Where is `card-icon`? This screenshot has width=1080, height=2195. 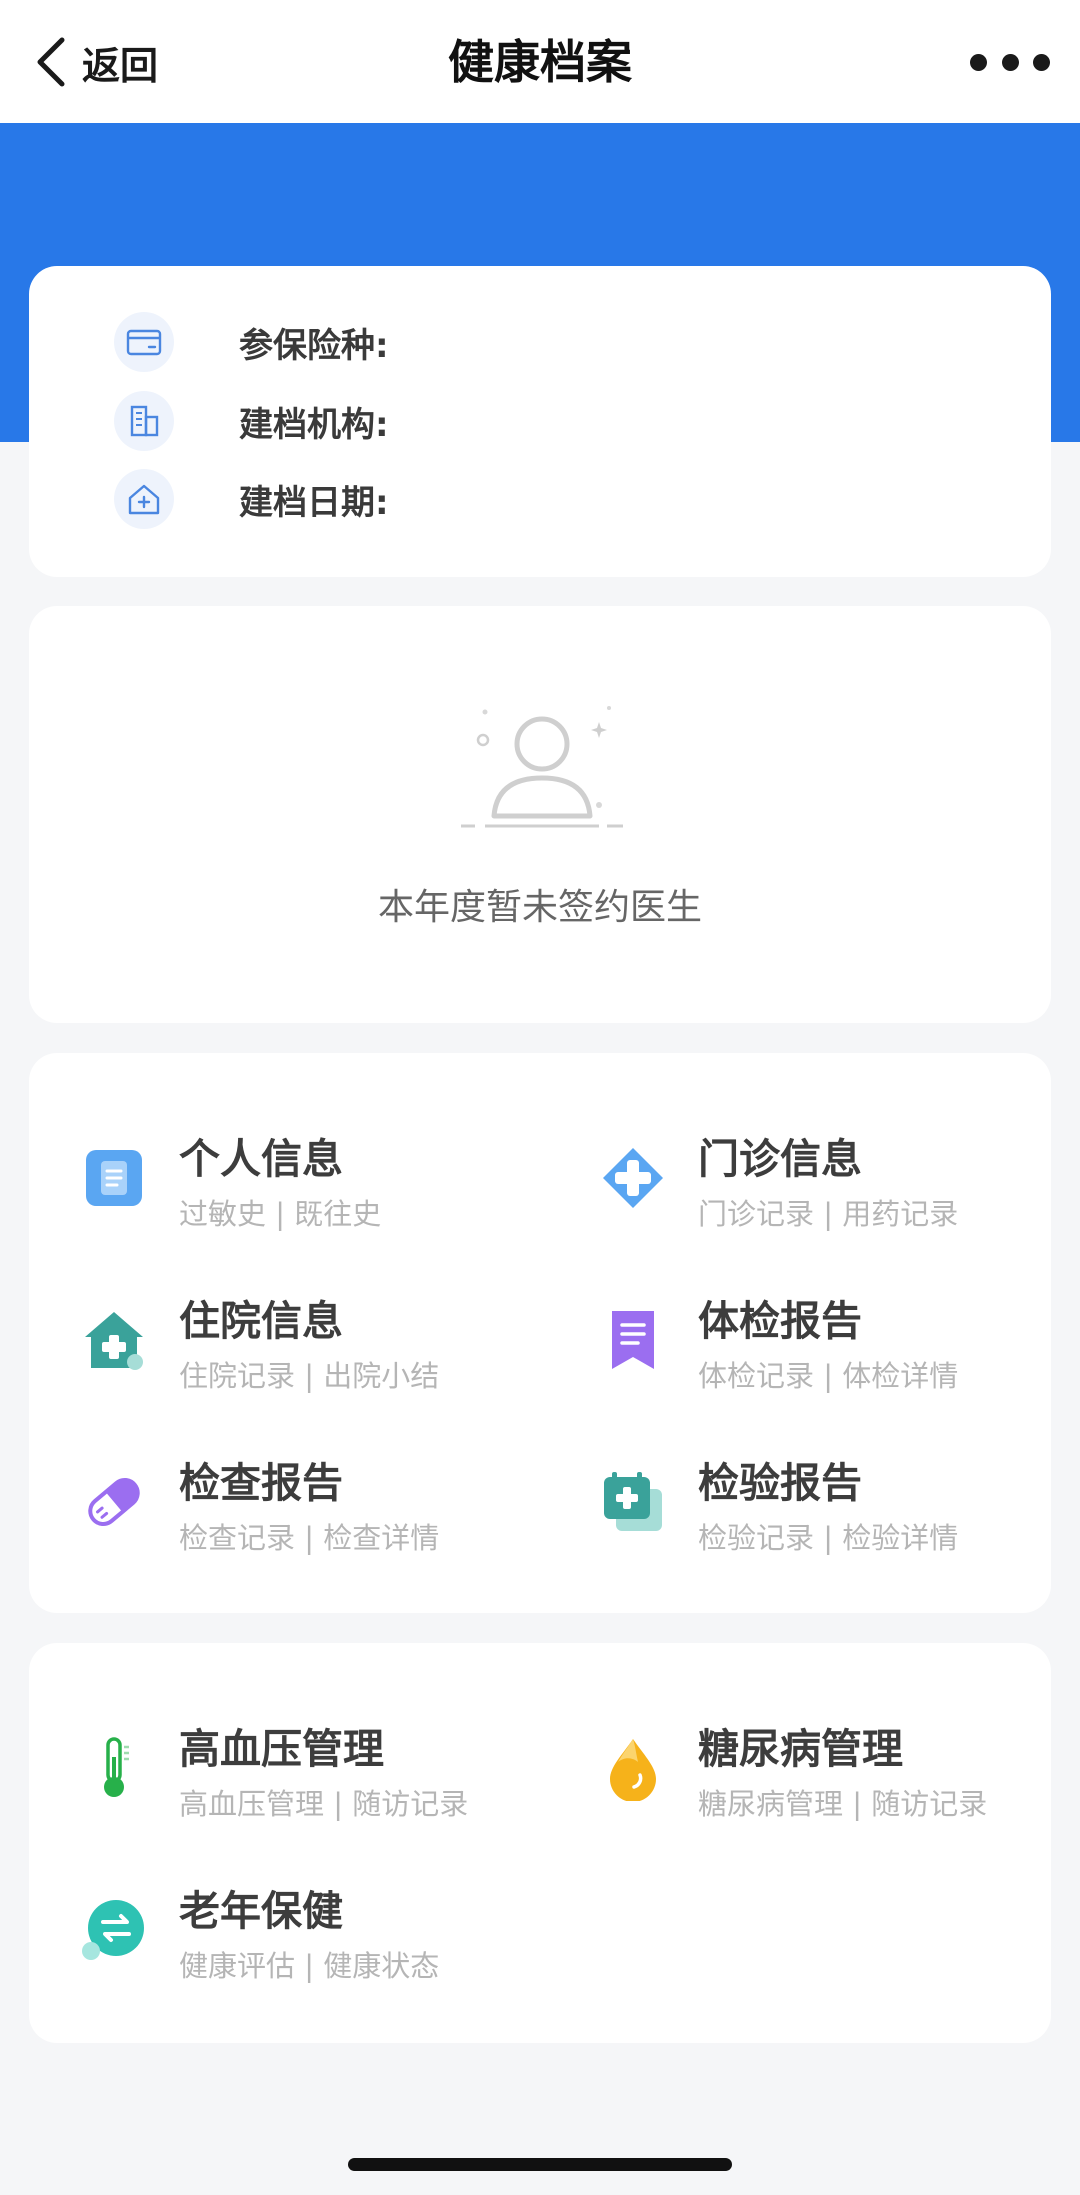 card-icon is located at coordinates (144, 342).